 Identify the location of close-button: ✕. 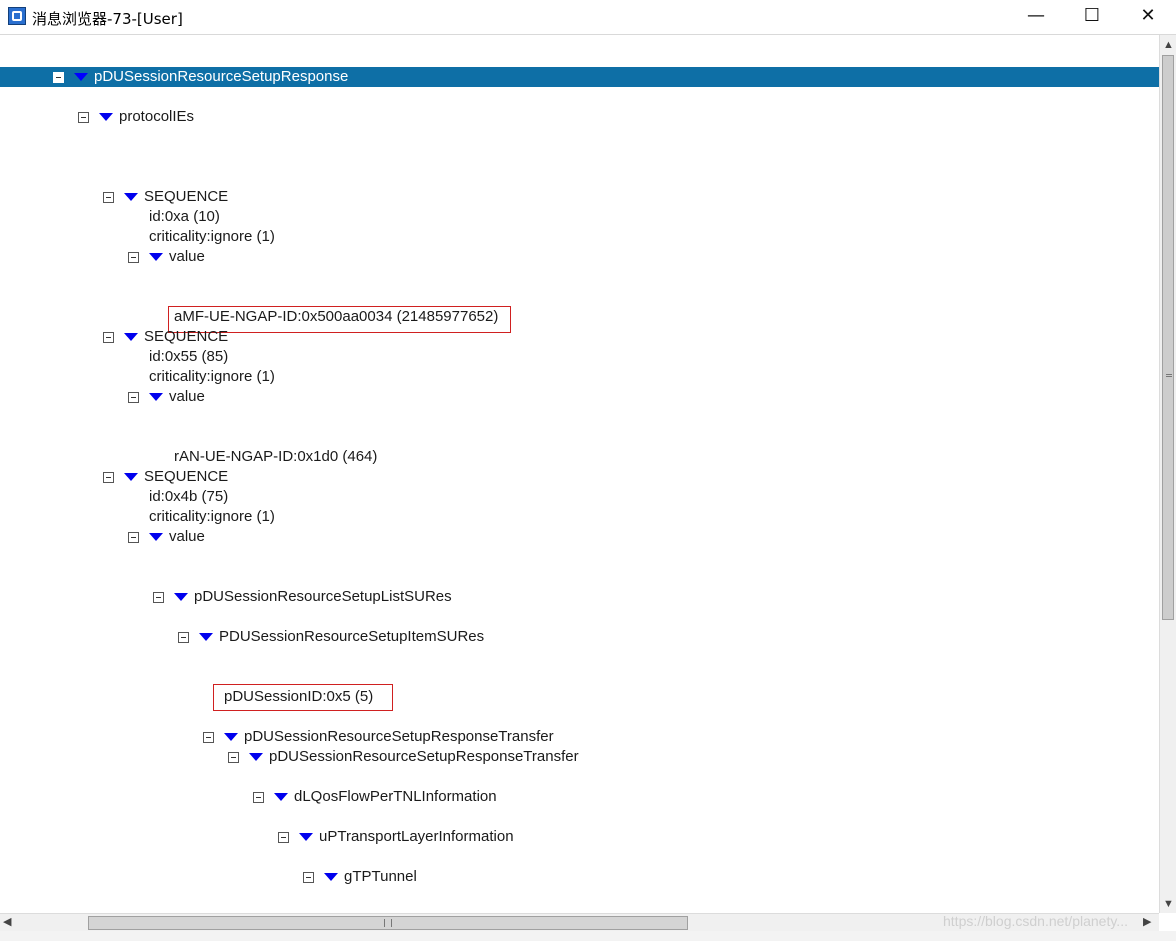
(1148, 17).